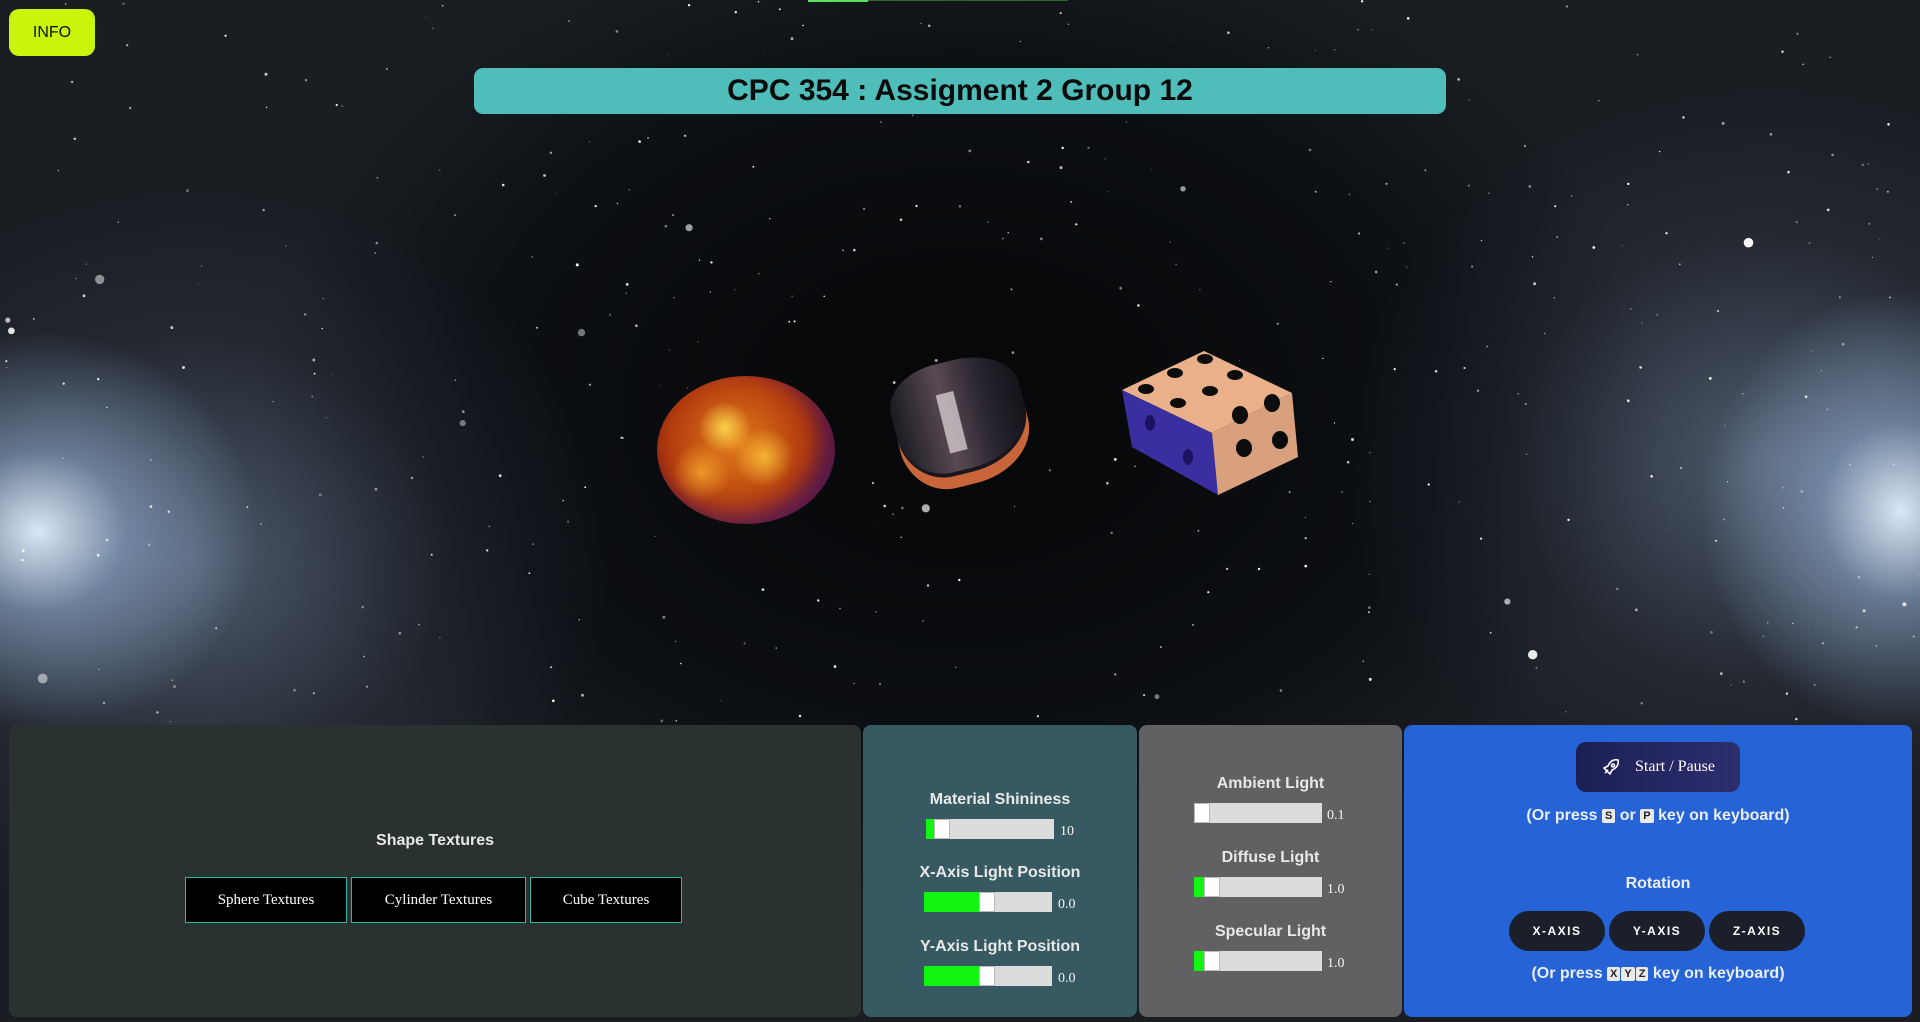 Image resolution: width=1920 pixels, height=1022 pixels. I want to click on ambient-slider, so click(1258, 813).